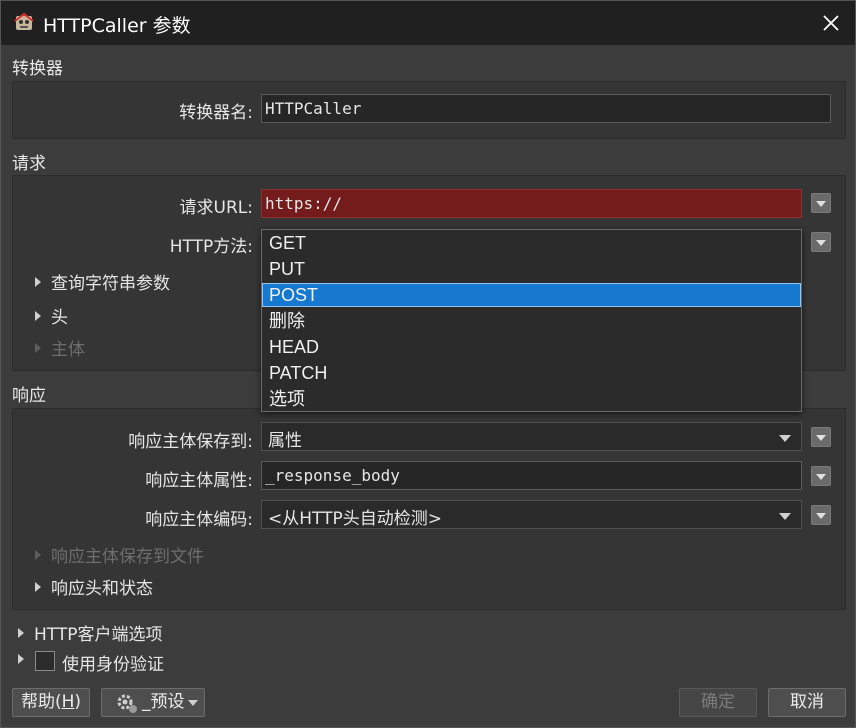 This screenshot has width=856, height=728. Describe the element at coordinates (24, 23) in the screenshot. I see `app-icon` at that location.